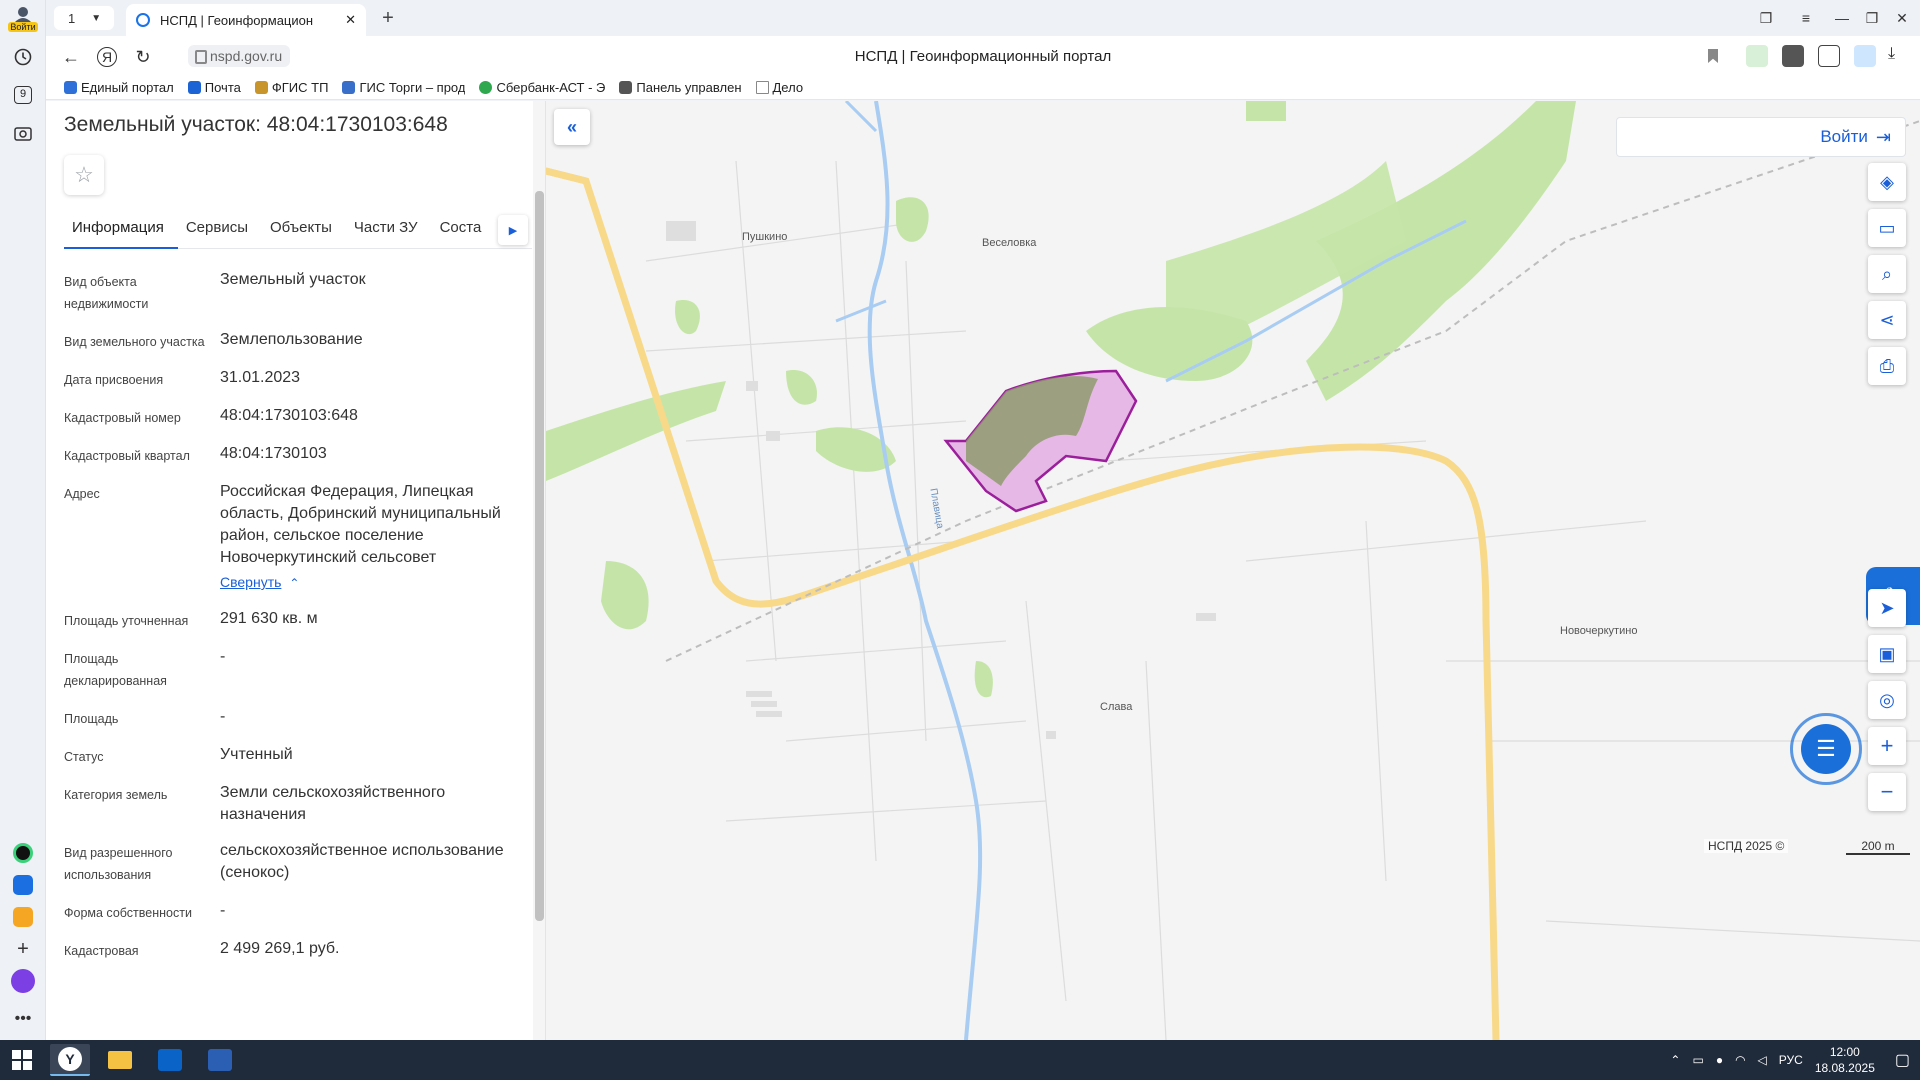  Describe the element at coordinates (107, 57) in the screenshot. I see `yandex-button: Я` at that location.